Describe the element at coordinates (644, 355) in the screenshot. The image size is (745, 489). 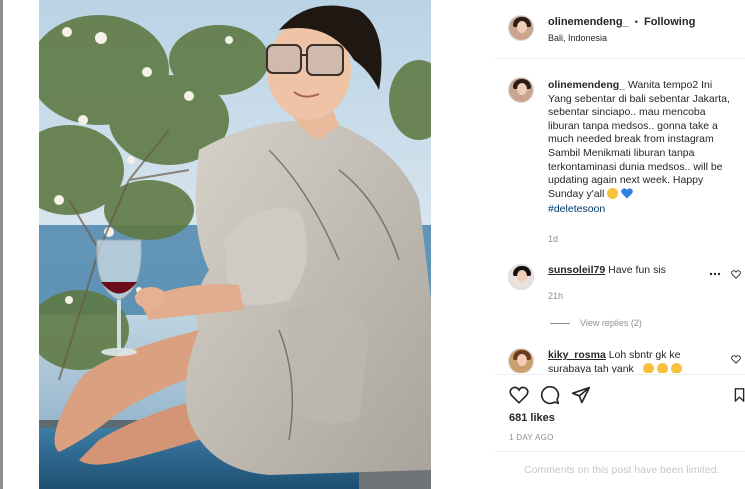
I see `comment-text: Loh sbntr gk ke` at that location.